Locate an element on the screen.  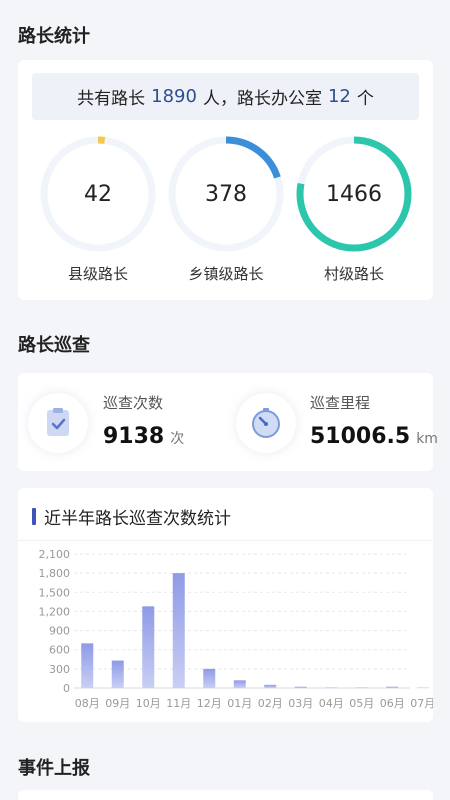
bar-10月 is located at coordinates (148, 647).